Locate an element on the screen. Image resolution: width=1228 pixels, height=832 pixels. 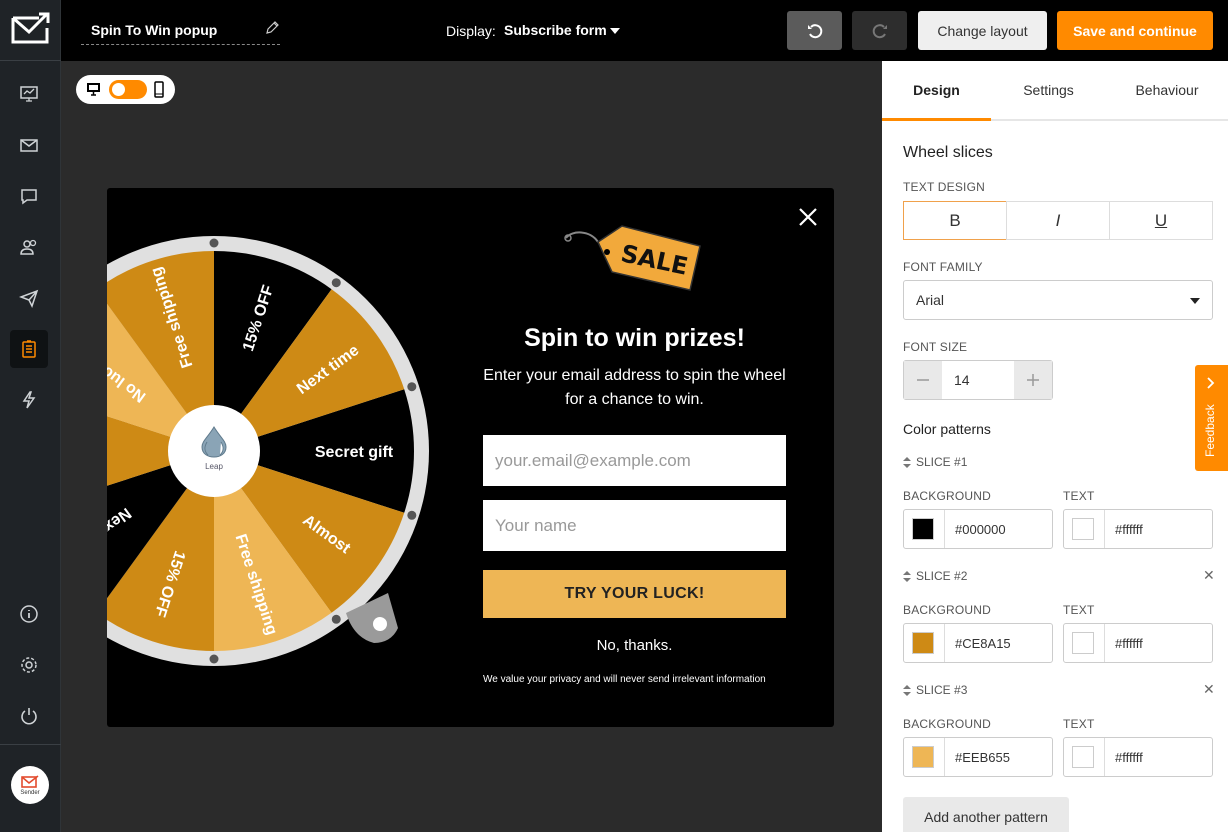
font-family-value: Arial is located at coordinates (930, 300).